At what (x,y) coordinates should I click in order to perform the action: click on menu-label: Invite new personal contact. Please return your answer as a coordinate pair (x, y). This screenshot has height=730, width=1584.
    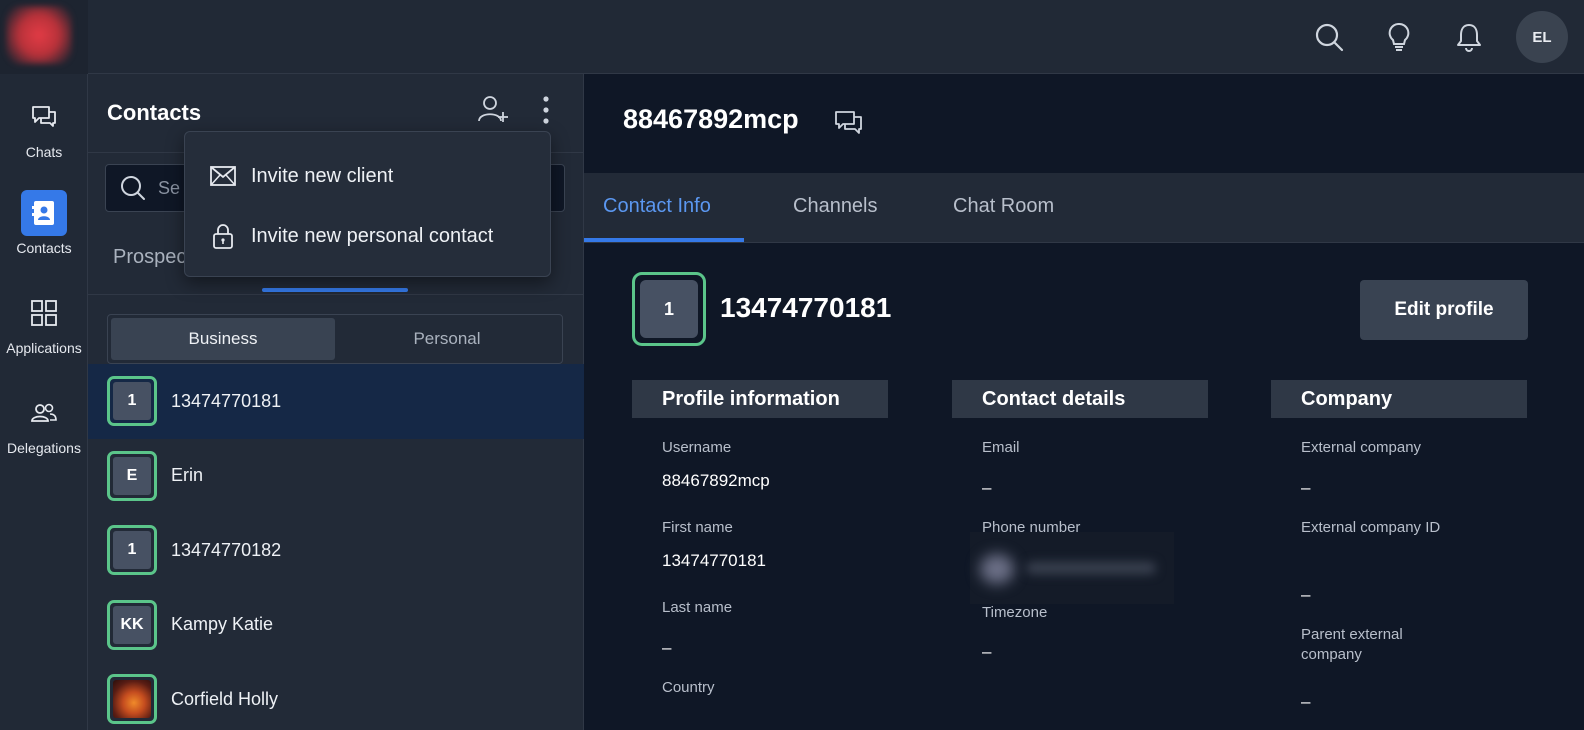
    Looking at the image, I should click on (372, 235).